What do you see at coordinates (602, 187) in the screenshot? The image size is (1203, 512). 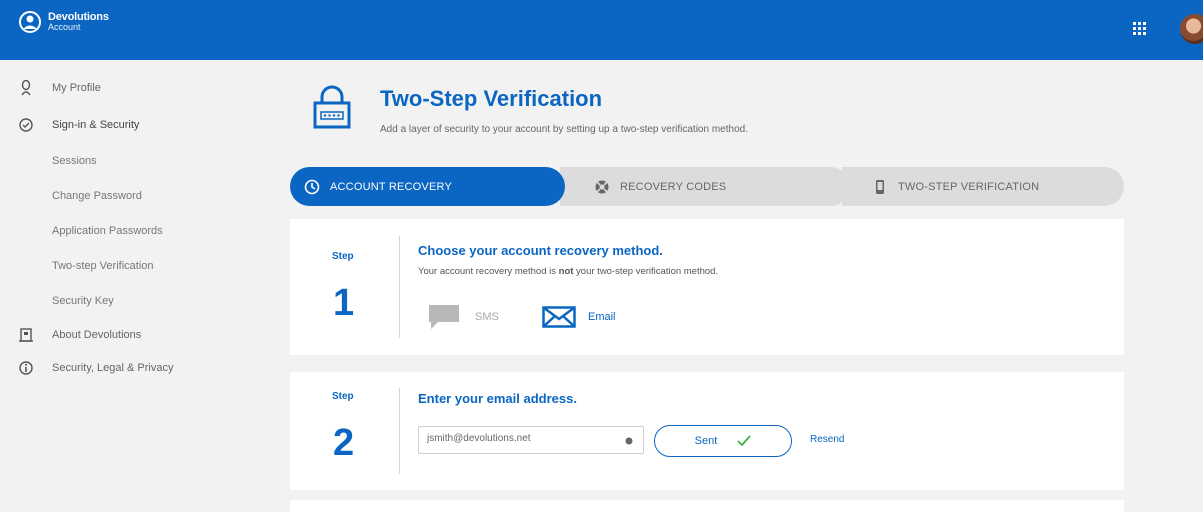 I see `lifebuoy-icon` at bounding box center [602, 187].